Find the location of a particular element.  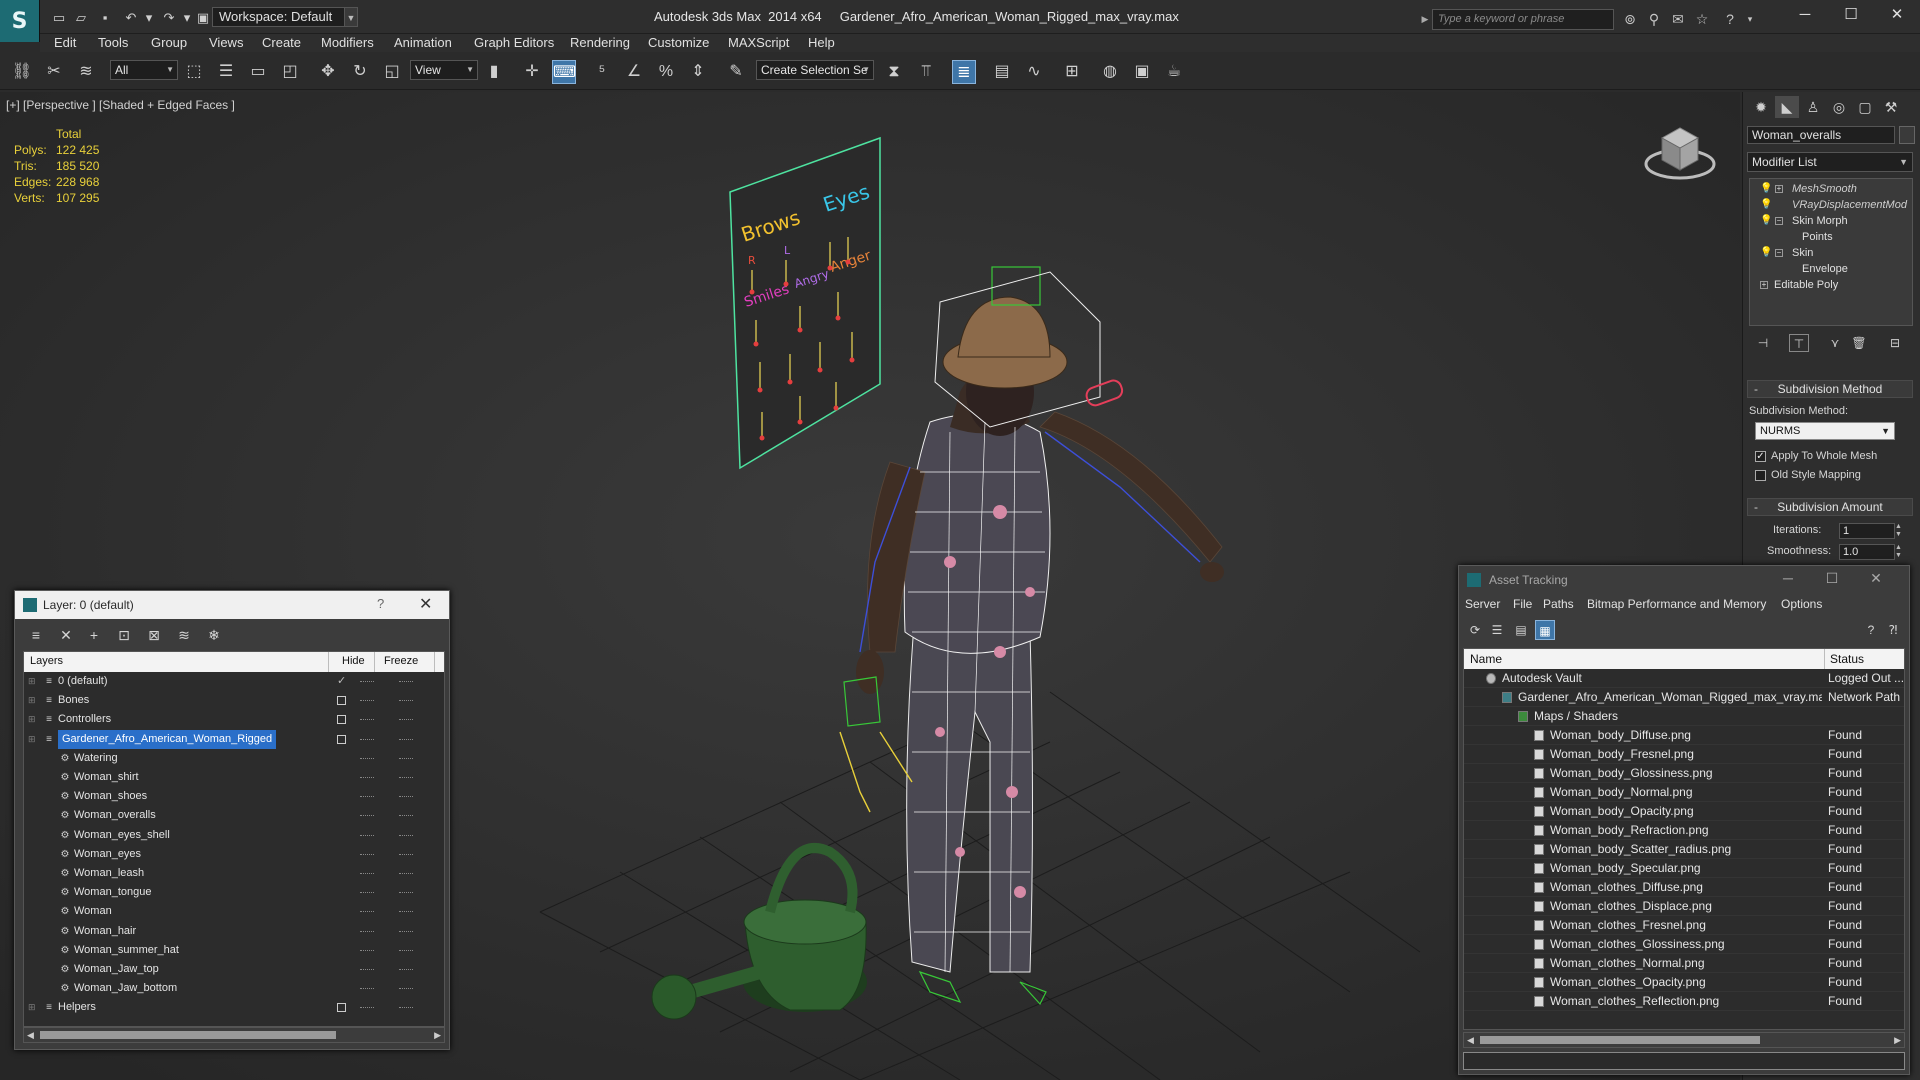

pin-stack-icon: ⊣ is located at coordinates (1763, 343).